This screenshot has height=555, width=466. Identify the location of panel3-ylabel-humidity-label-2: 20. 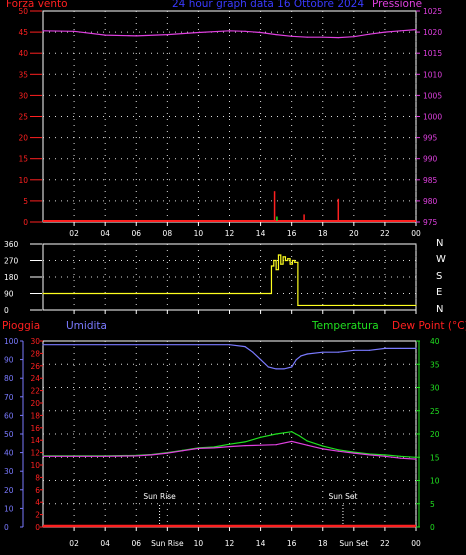
(9, 490).